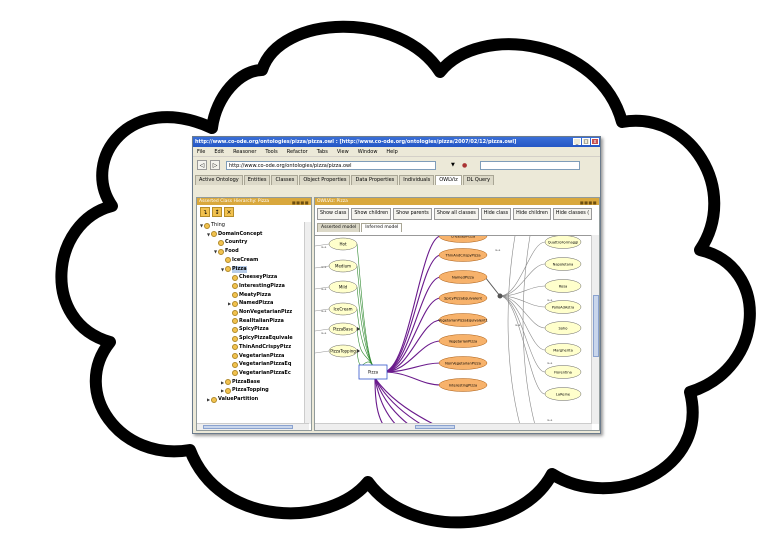  Describe the element at coordinates (219, 152) in the screenshot. I see `menu-edit: Edit` at that location.